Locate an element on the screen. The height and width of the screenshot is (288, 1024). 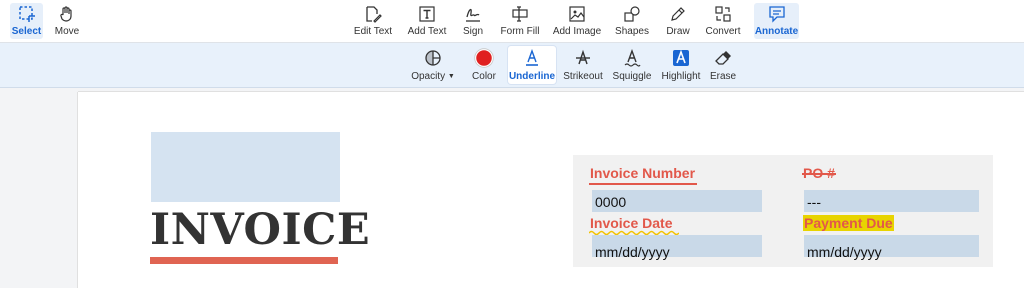
invoice-number-input is located at coordinates (678, 202).